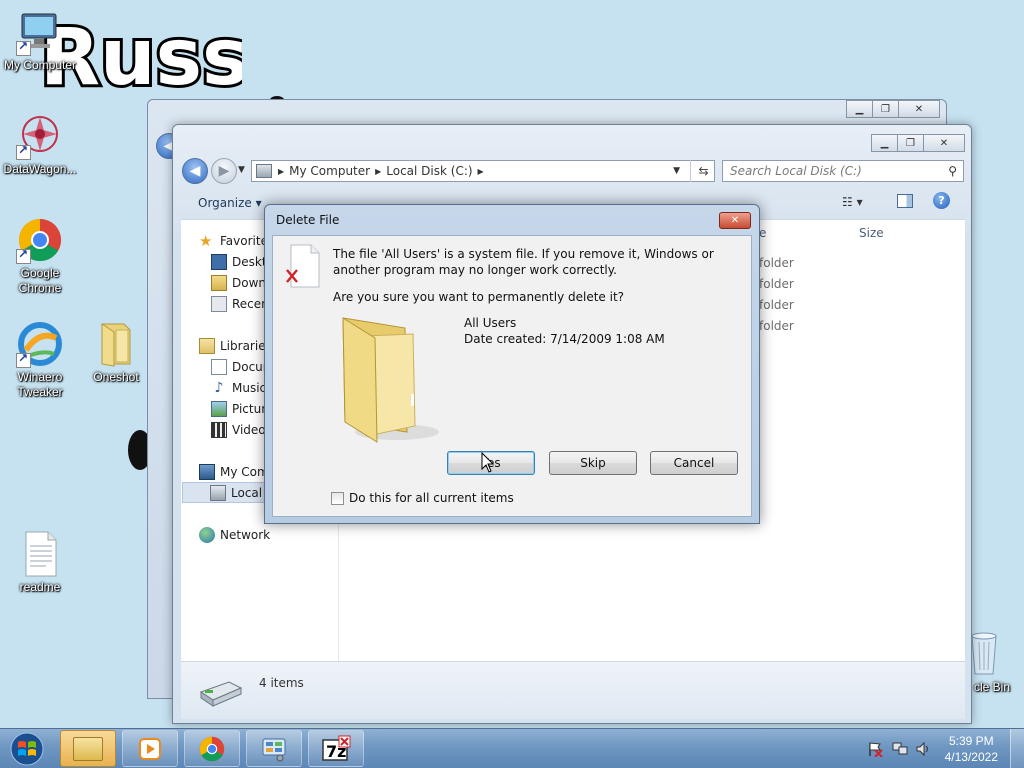  Describe the element at coordinates (564, 339) in the screenshot. I see `dialog-item-date: Date created: 7/14/2009 1:08 AM` at that location.